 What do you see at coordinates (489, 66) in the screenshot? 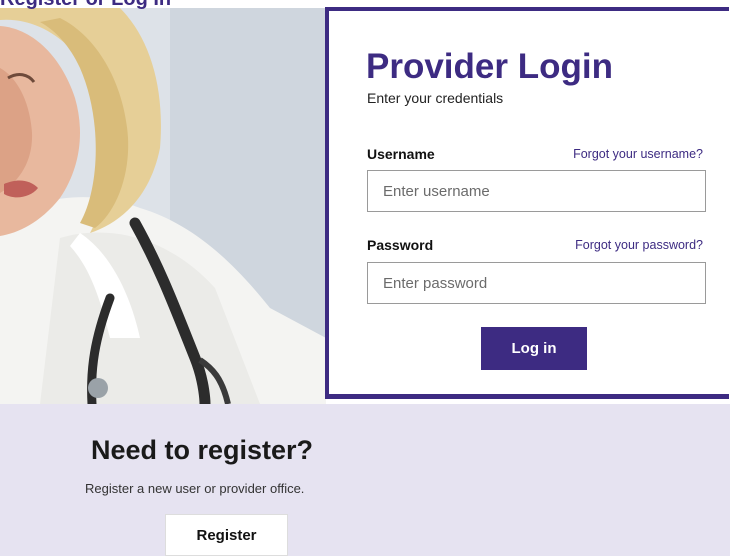
I see `login-title: Provider Login` at bounding box center [489, 66].